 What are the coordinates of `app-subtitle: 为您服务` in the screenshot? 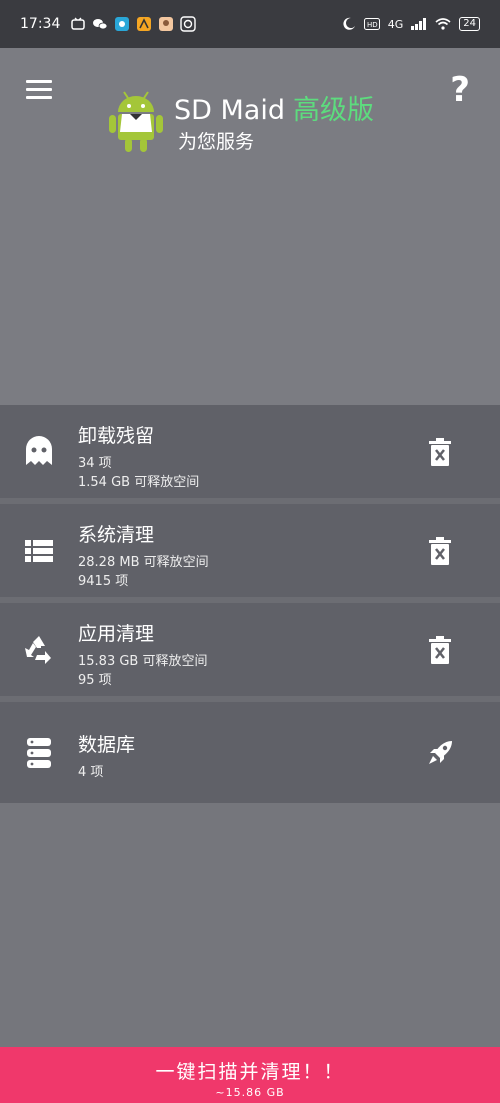 It's located at (216, 142).